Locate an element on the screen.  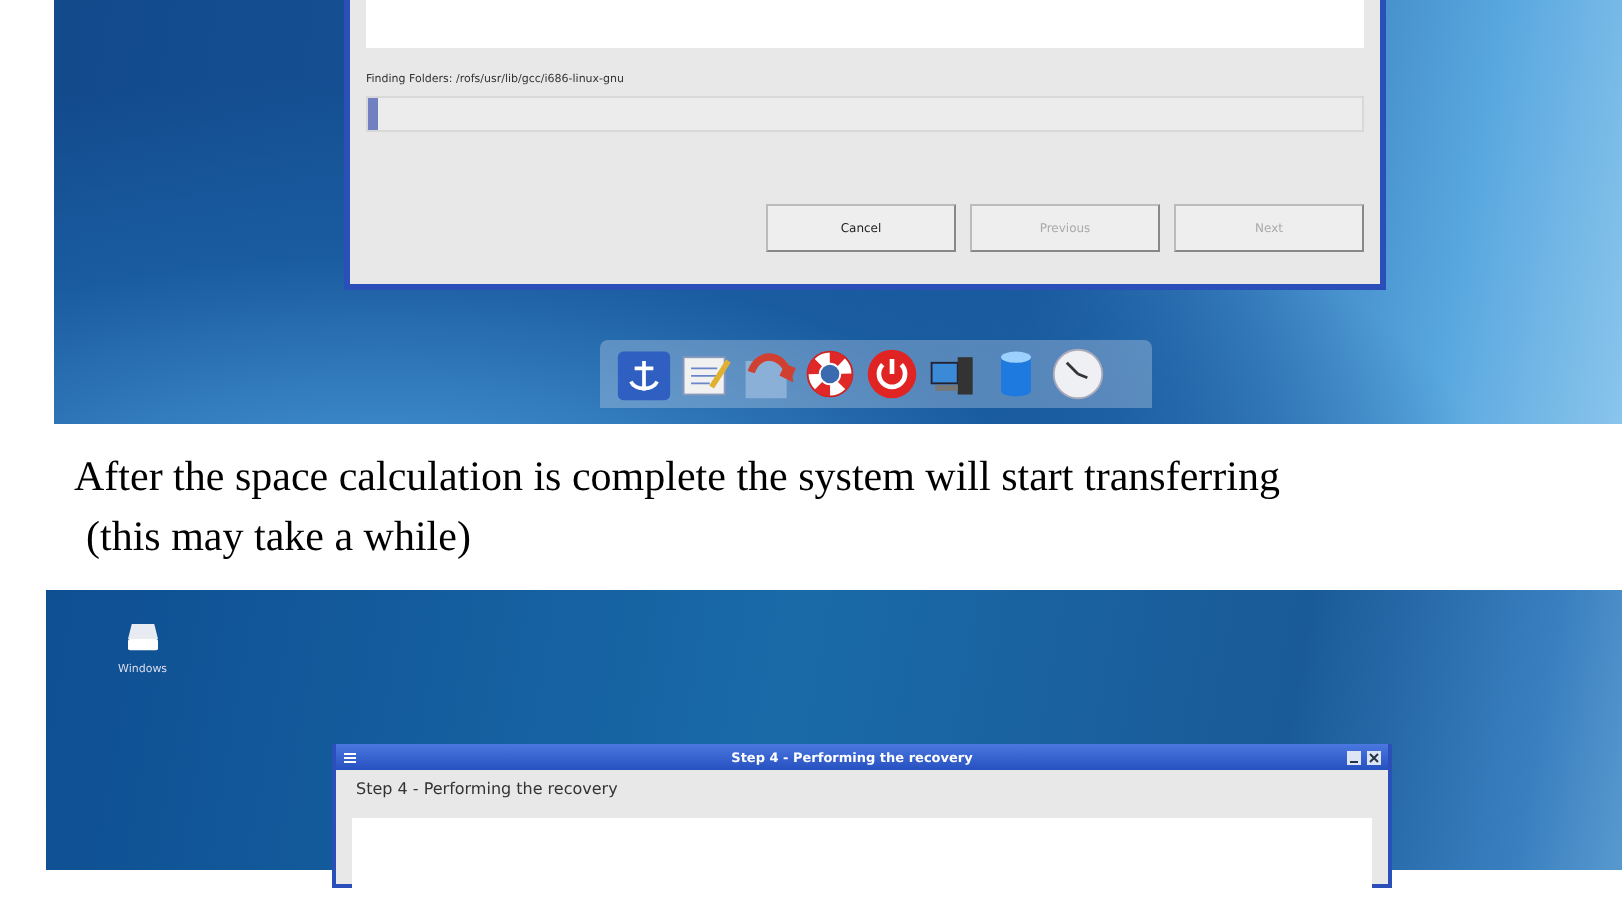
lifebuoy-icon is located at coordinates (830, 374).